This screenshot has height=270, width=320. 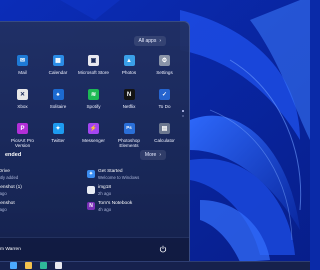 What do you see at coordinates (164, 137) in the screenshot?
I see `pinned-app-calculator: ▤ Calculator` at bounding box center [164, 137].